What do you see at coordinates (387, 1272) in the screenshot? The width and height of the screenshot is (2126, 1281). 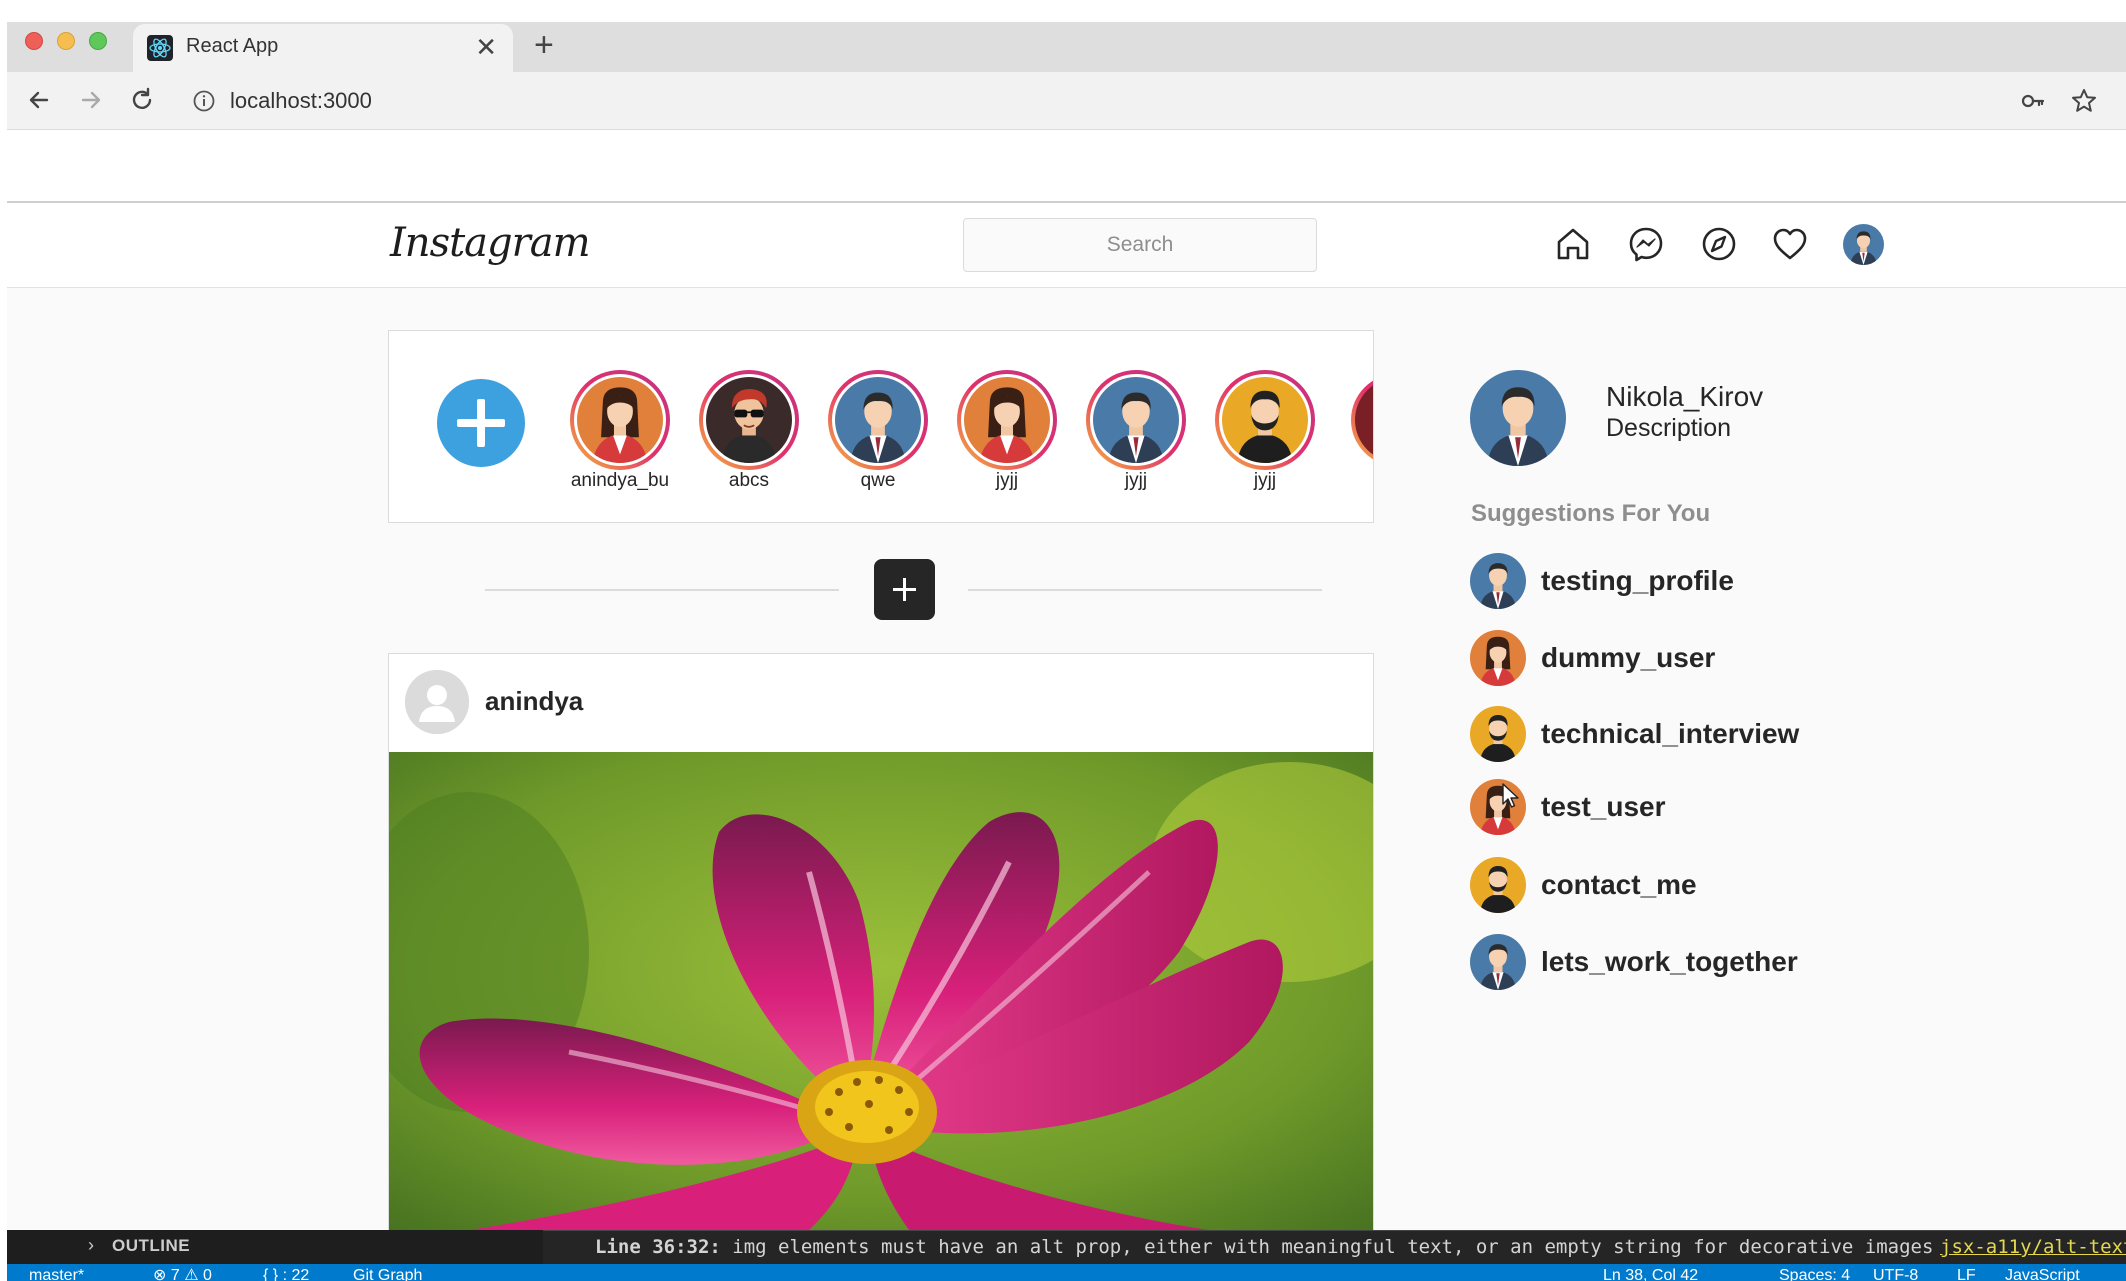 I see `status-git-graph: Git Graph` at bounding box center [387, 1272].